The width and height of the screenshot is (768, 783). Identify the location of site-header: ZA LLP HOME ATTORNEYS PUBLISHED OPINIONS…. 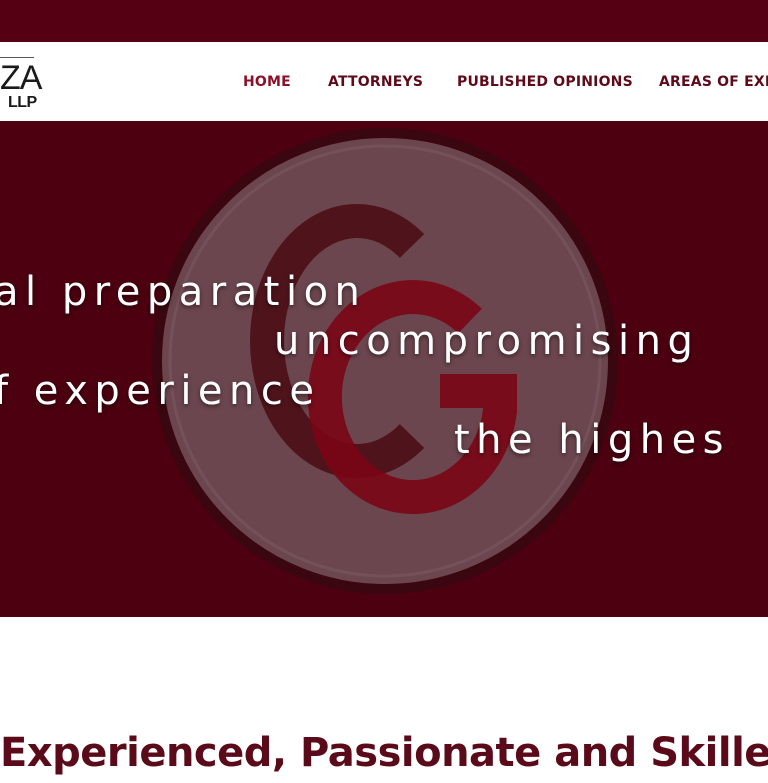
(384, 81).